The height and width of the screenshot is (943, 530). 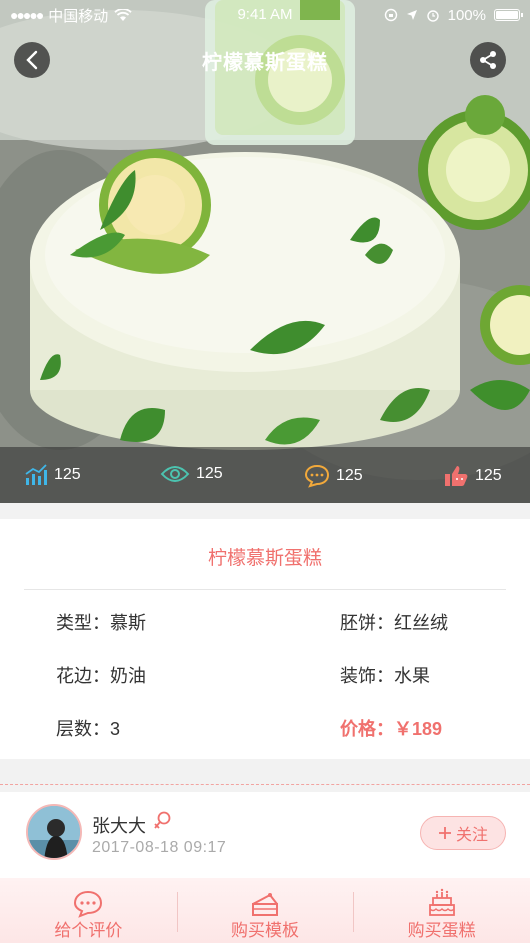 I want to click on follow-label: 关注, so click(x=471, y=835).